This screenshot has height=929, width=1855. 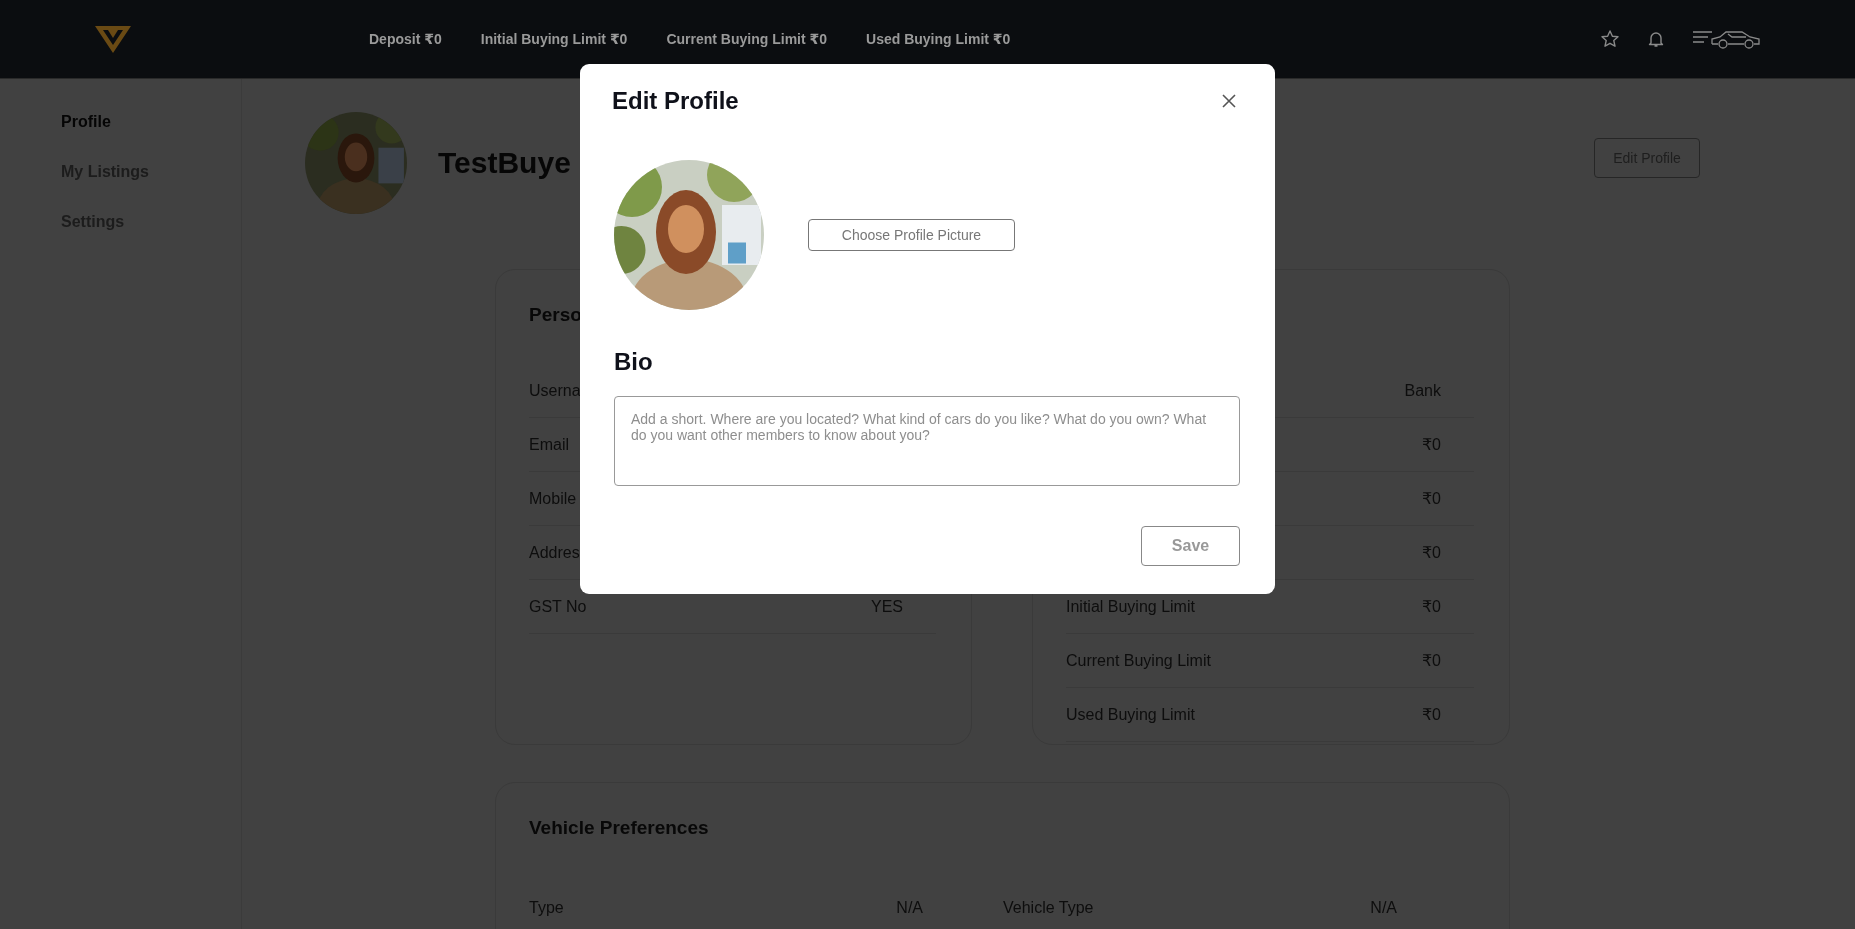 What do you see at coordinates (504, 163) in the screenshot?
I see `user-name: TestBuye` at bounding box center [504, 163].